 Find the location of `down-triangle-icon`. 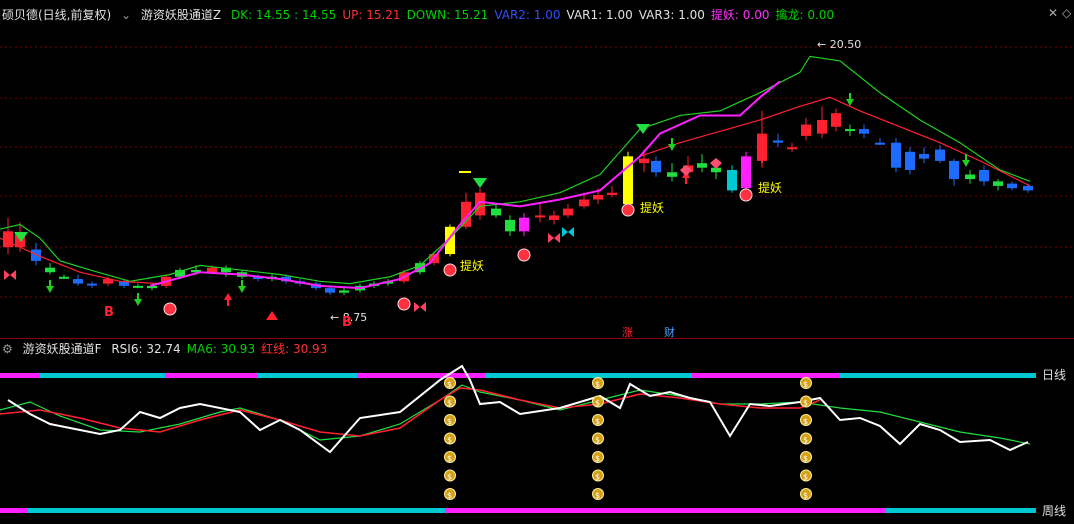

down-triangle-icon is located at coordinates (643, 129).